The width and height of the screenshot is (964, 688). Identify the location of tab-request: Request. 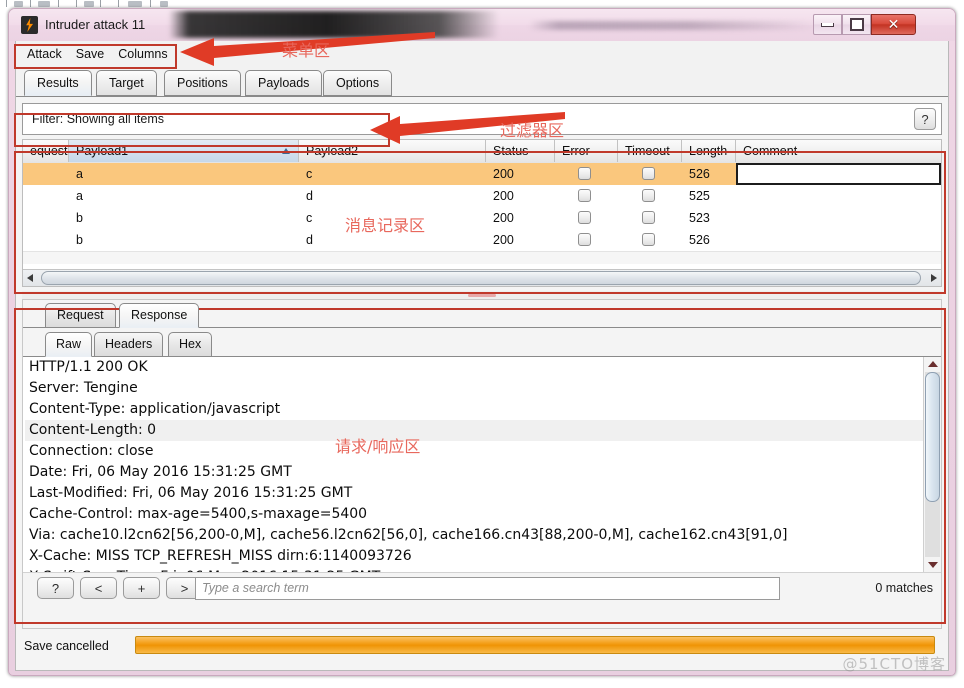
(80, 315).